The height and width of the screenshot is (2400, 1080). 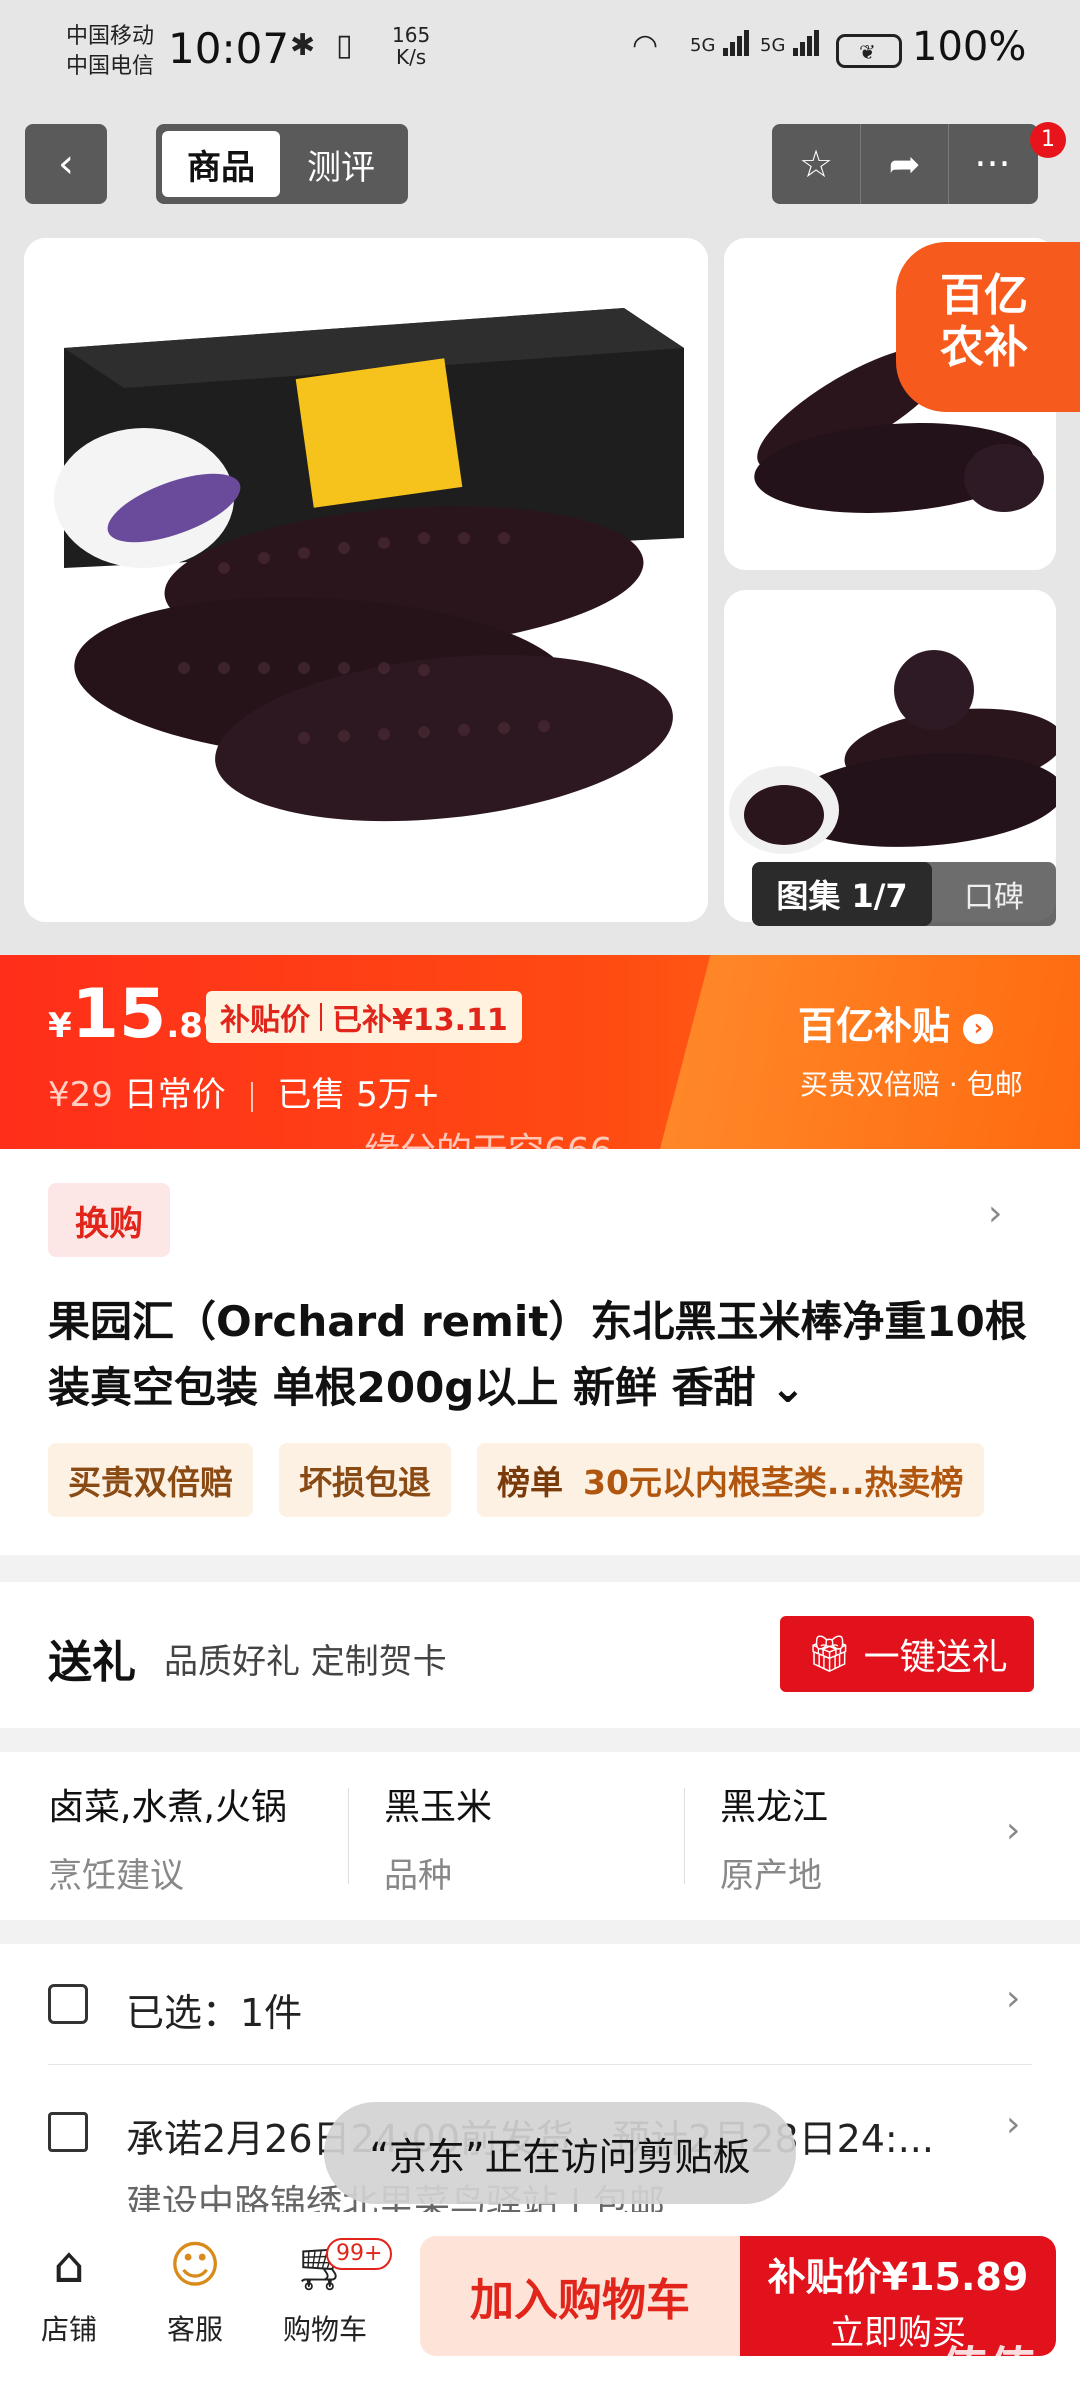 What do you see at coordinates (411, 46) in the screenshot?
I see `network-speed: 165 K/s` at bounding box center [411, 46].